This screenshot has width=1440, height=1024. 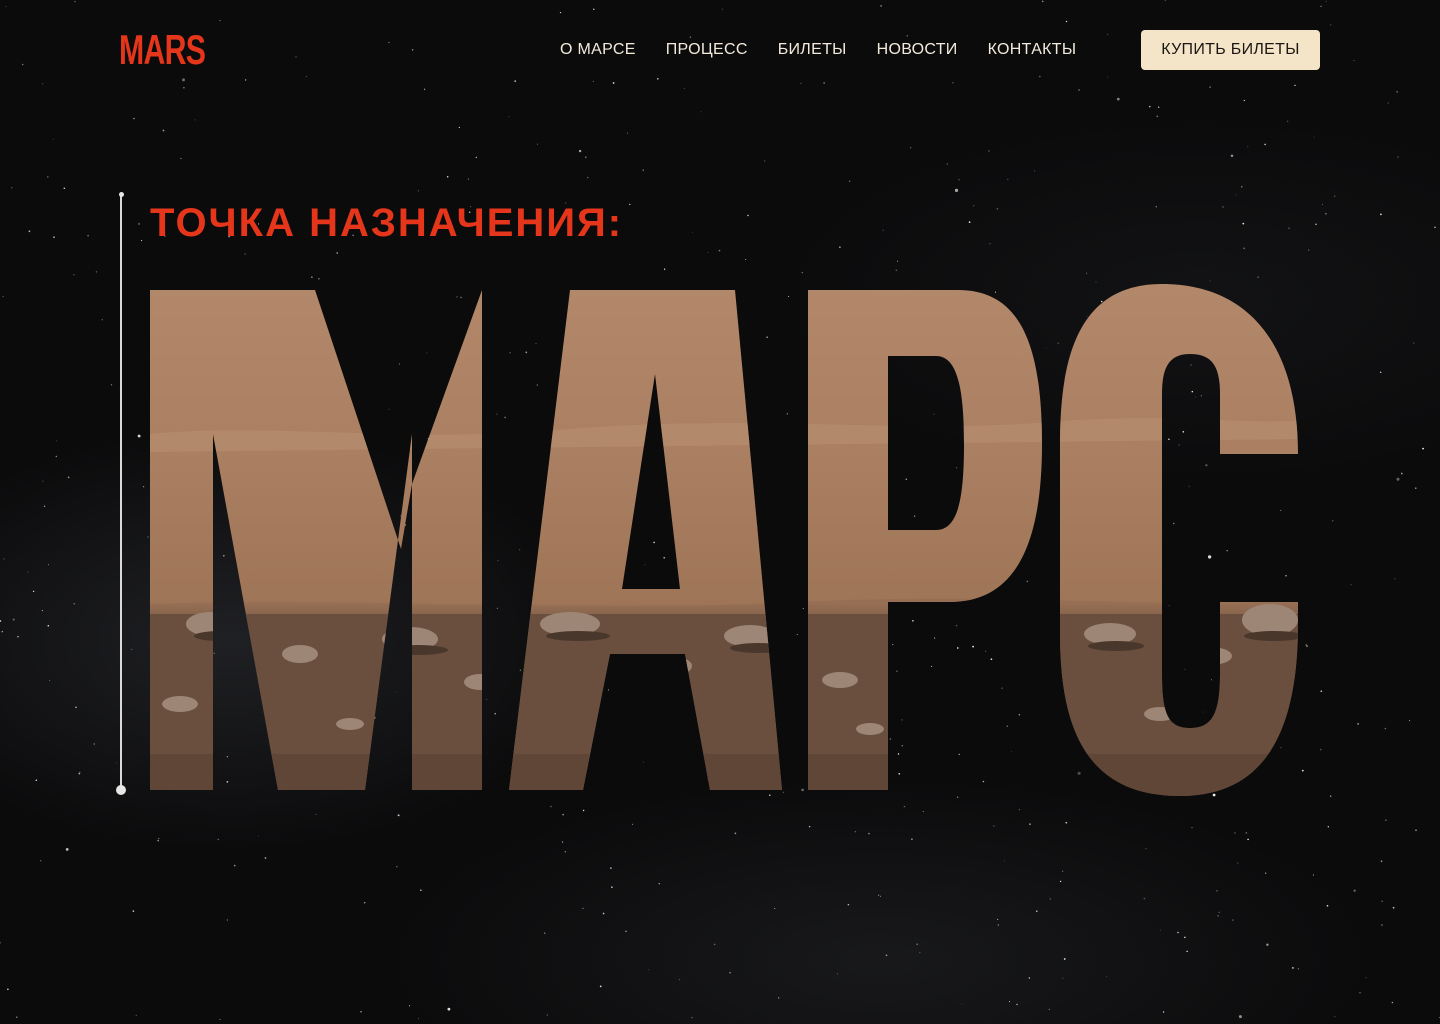 I want to click on nav-link-about-mars: О МАРСЕ, so click(x=598, y=50).